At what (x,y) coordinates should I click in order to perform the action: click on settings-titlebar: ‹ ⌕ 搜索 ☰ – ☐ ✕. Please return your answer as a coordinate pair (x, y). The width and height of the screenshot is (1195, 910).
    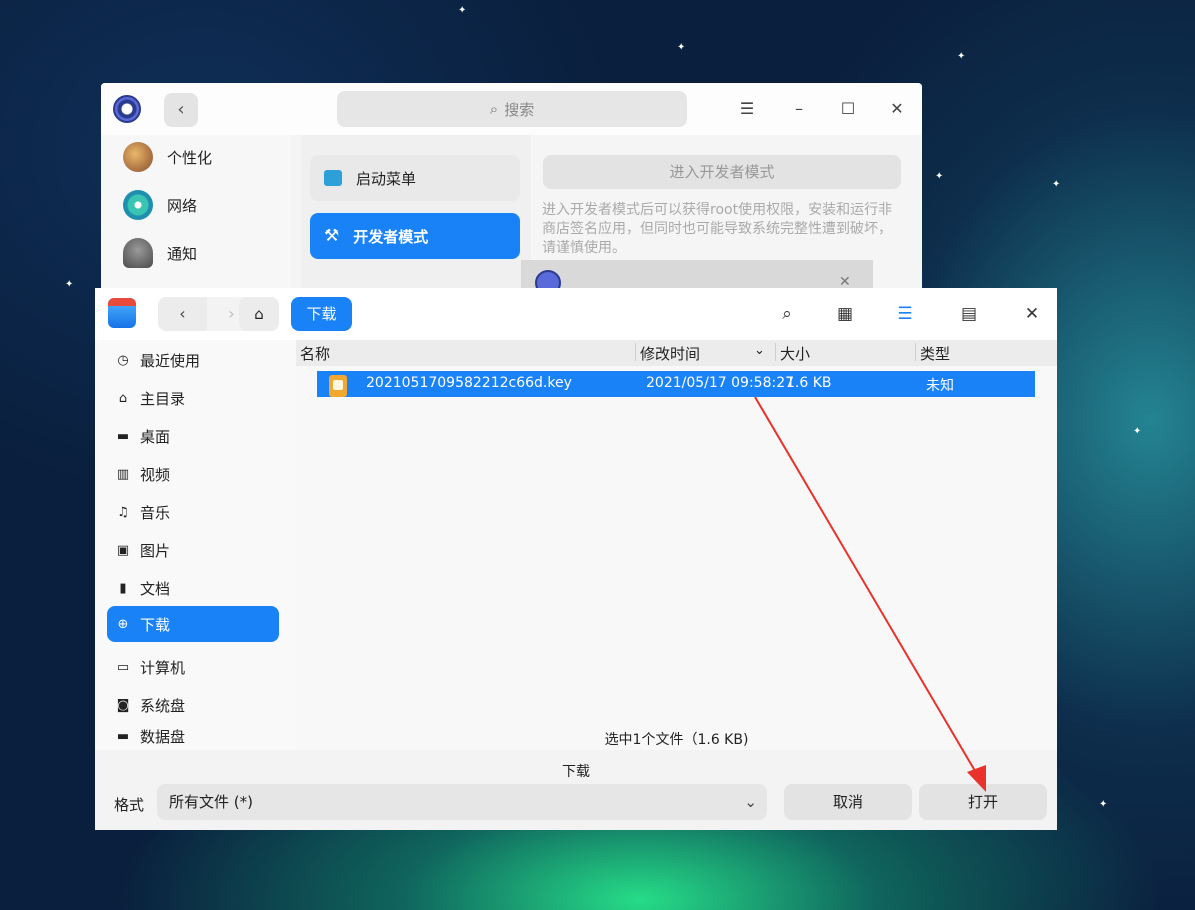
    Looking at the image, I should click on (511, 109).